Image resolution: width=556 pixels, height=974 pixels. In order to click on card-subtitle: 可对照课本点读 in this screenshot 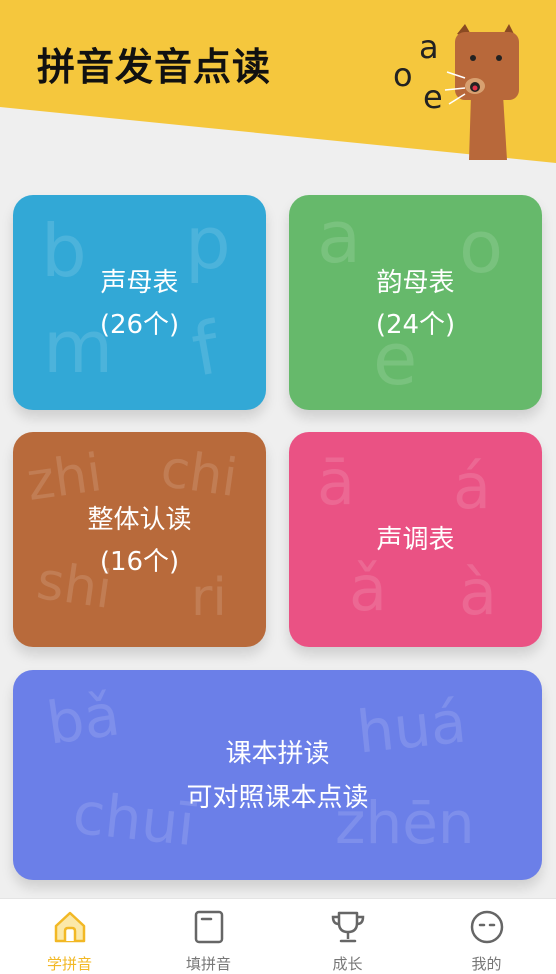, I will do `click(277, 798)`.